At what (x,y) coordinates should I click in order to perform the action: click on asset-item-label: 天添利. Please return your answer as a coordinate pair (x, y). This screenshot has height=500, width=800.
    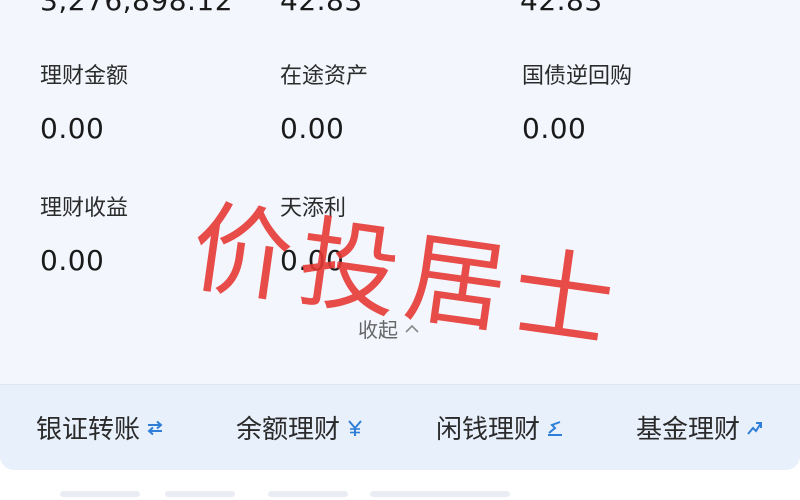
    Looking at the image, I should click on (313, 208).